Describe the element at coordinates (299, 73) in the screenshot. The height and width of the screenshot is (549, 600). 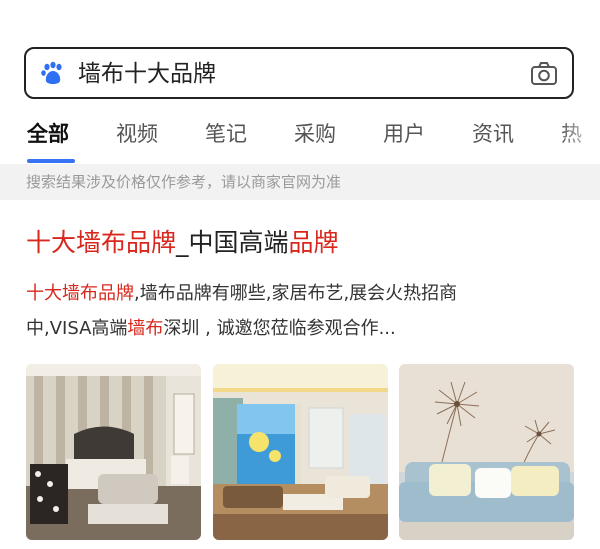
I see `search-box: 墙布十大品牌` at that location.